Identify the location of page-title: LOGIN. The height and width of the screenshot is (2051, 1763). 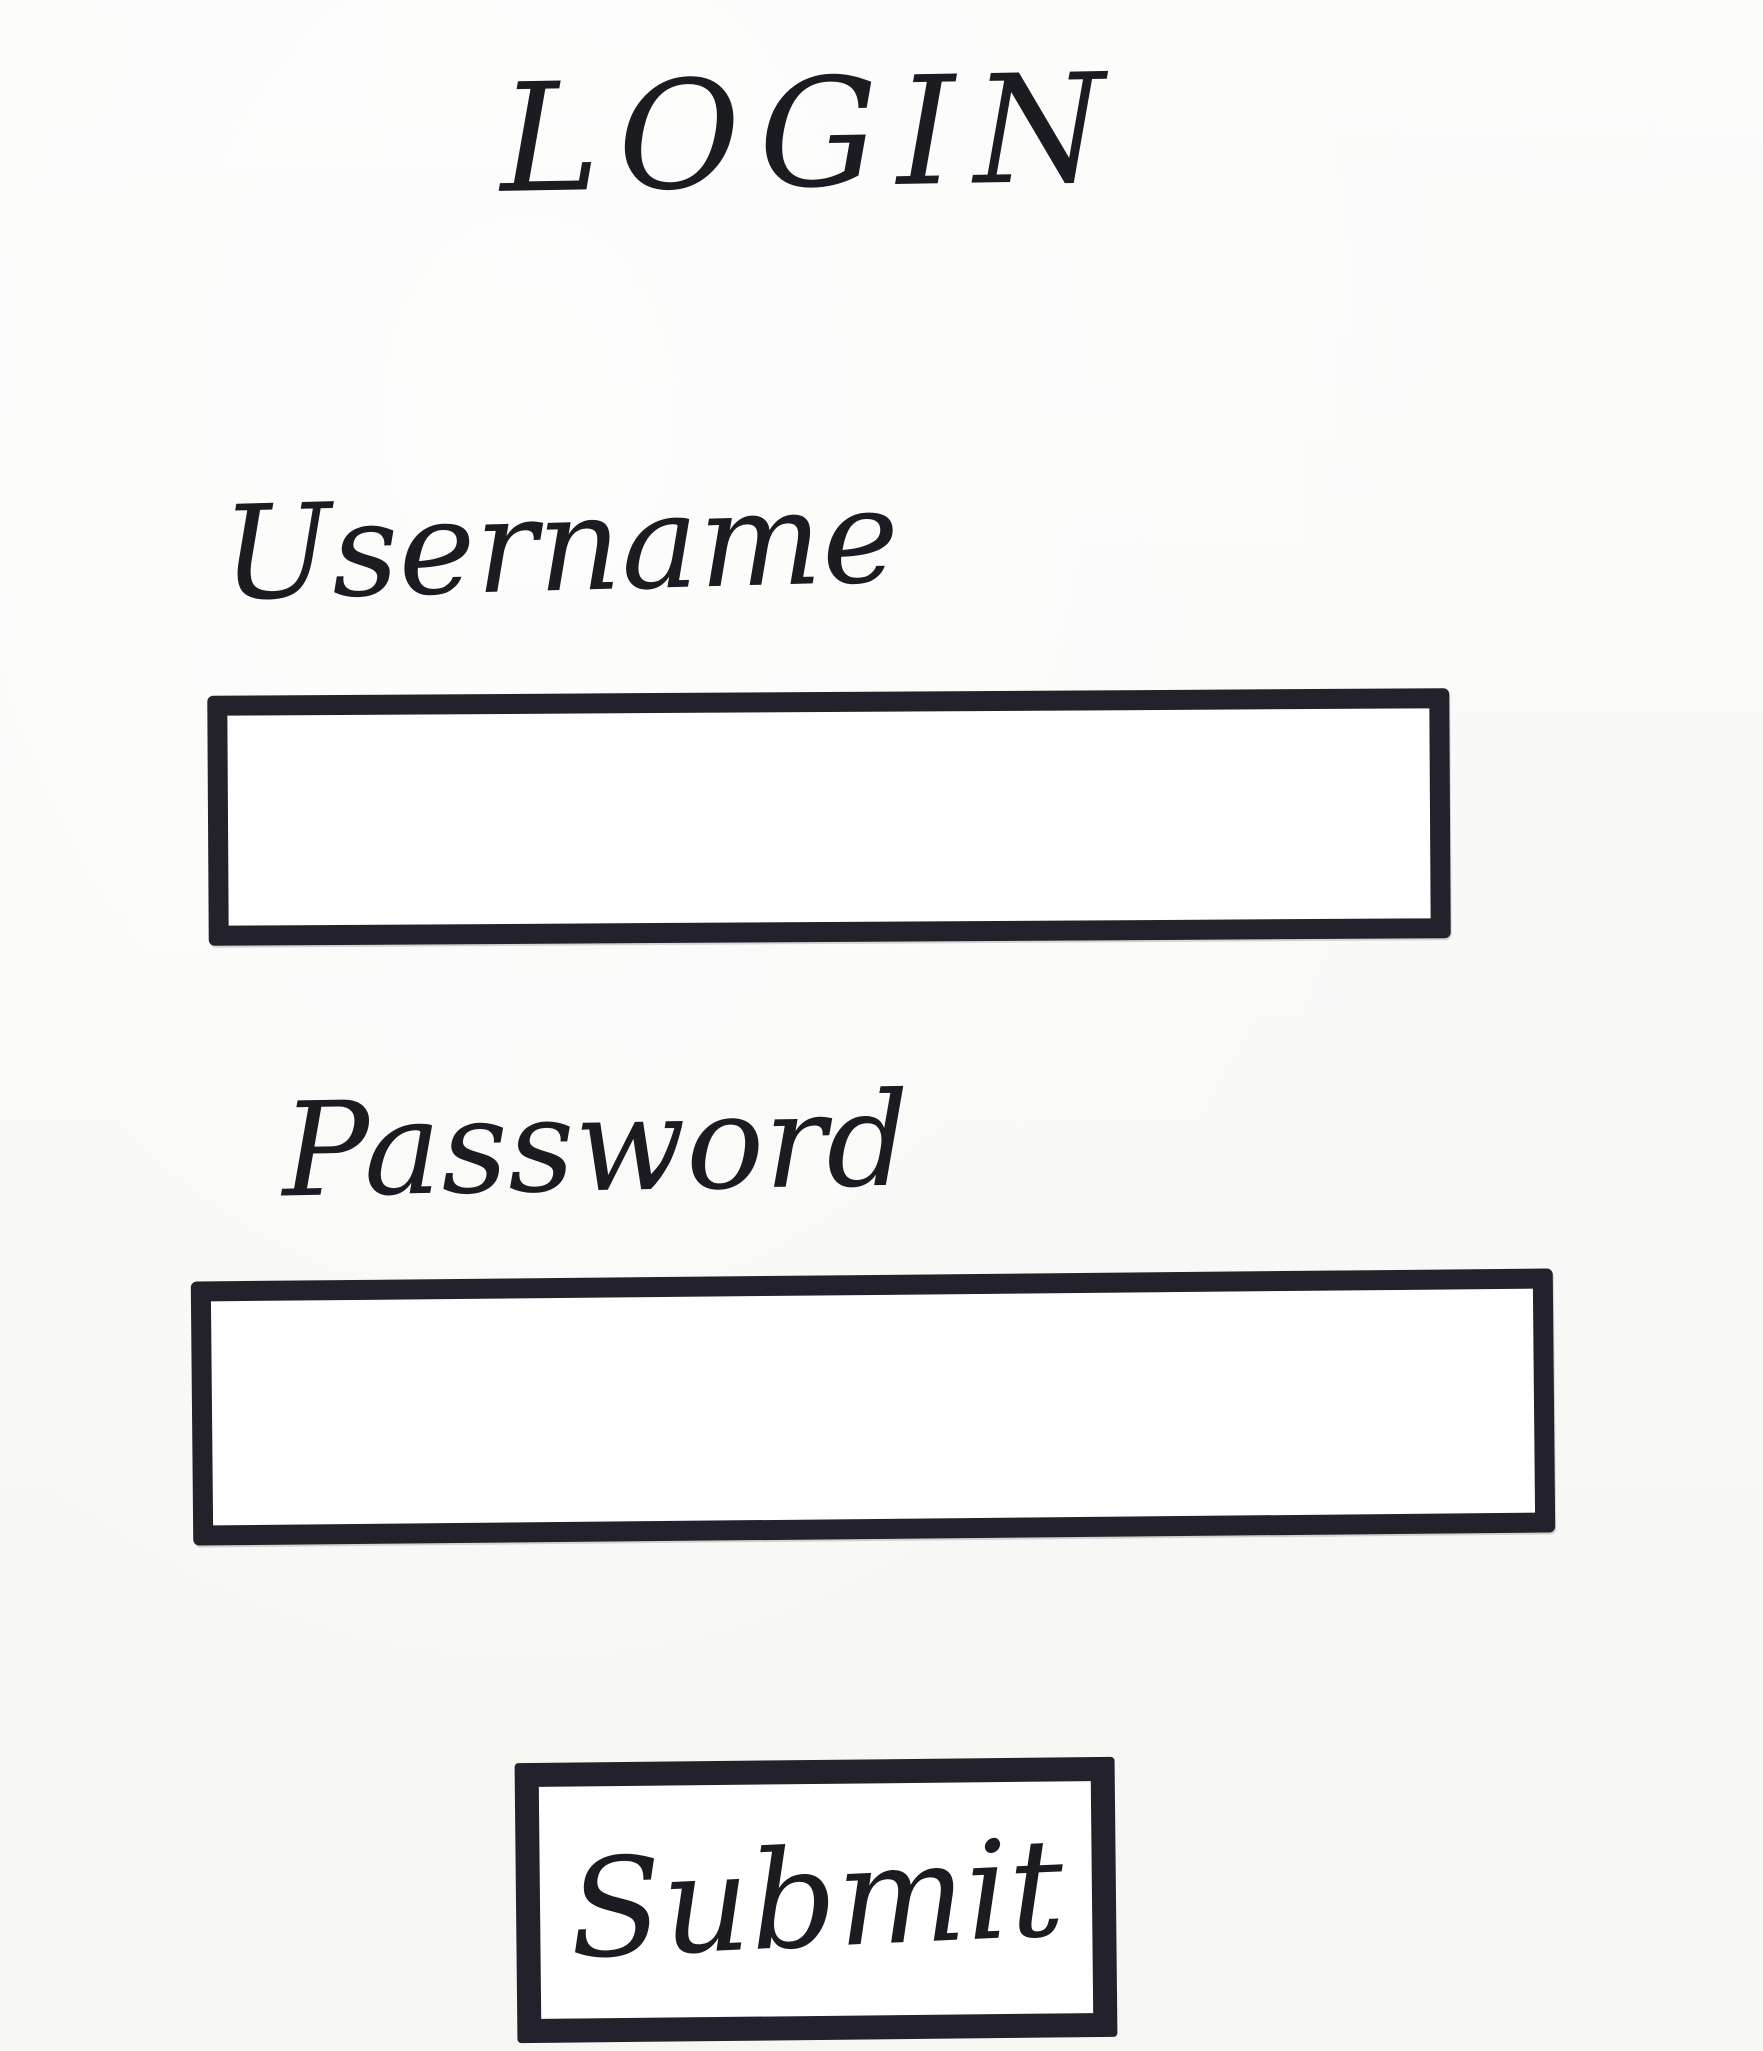
(811, 134).